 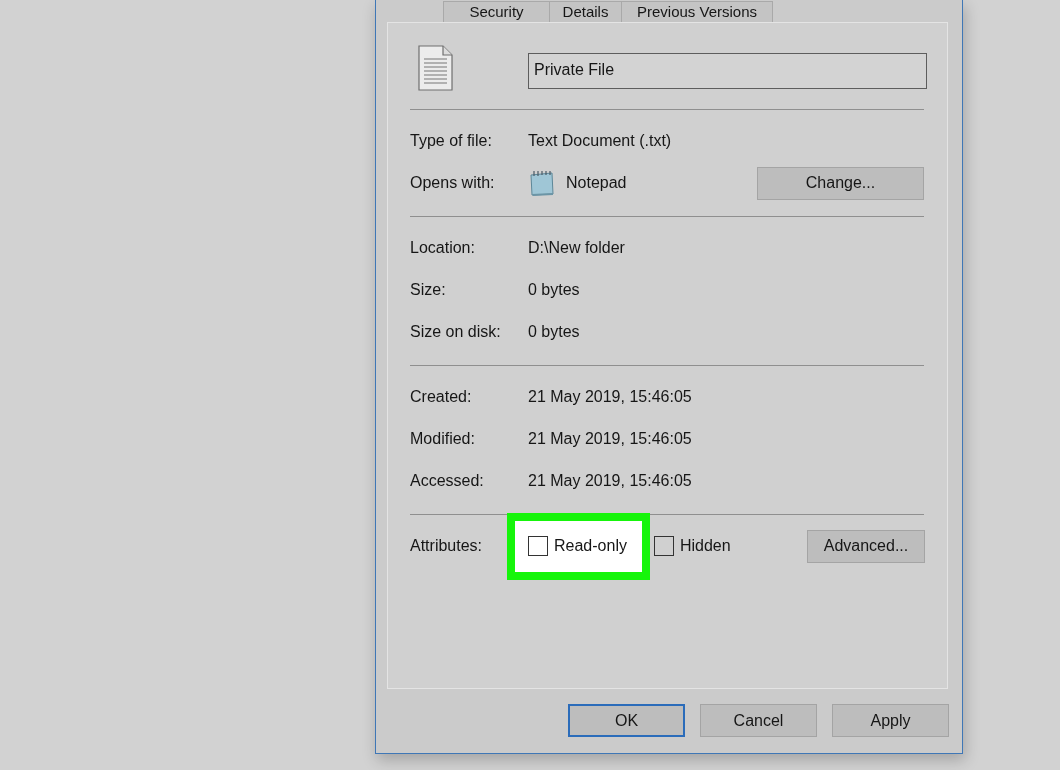 I want to click on field-value: Text Document (.txt), so click(x=600, y=141).